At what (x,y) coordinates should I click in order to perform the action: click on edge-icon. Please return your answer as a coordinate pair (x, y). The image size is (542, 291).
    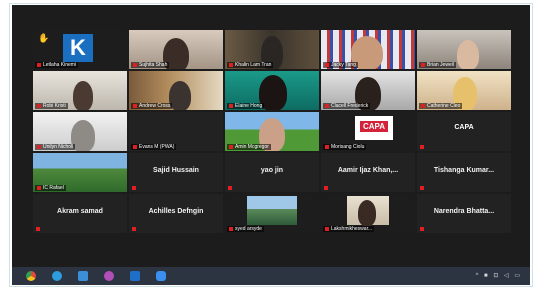
    Looking at the image, I should click on (57, 276).